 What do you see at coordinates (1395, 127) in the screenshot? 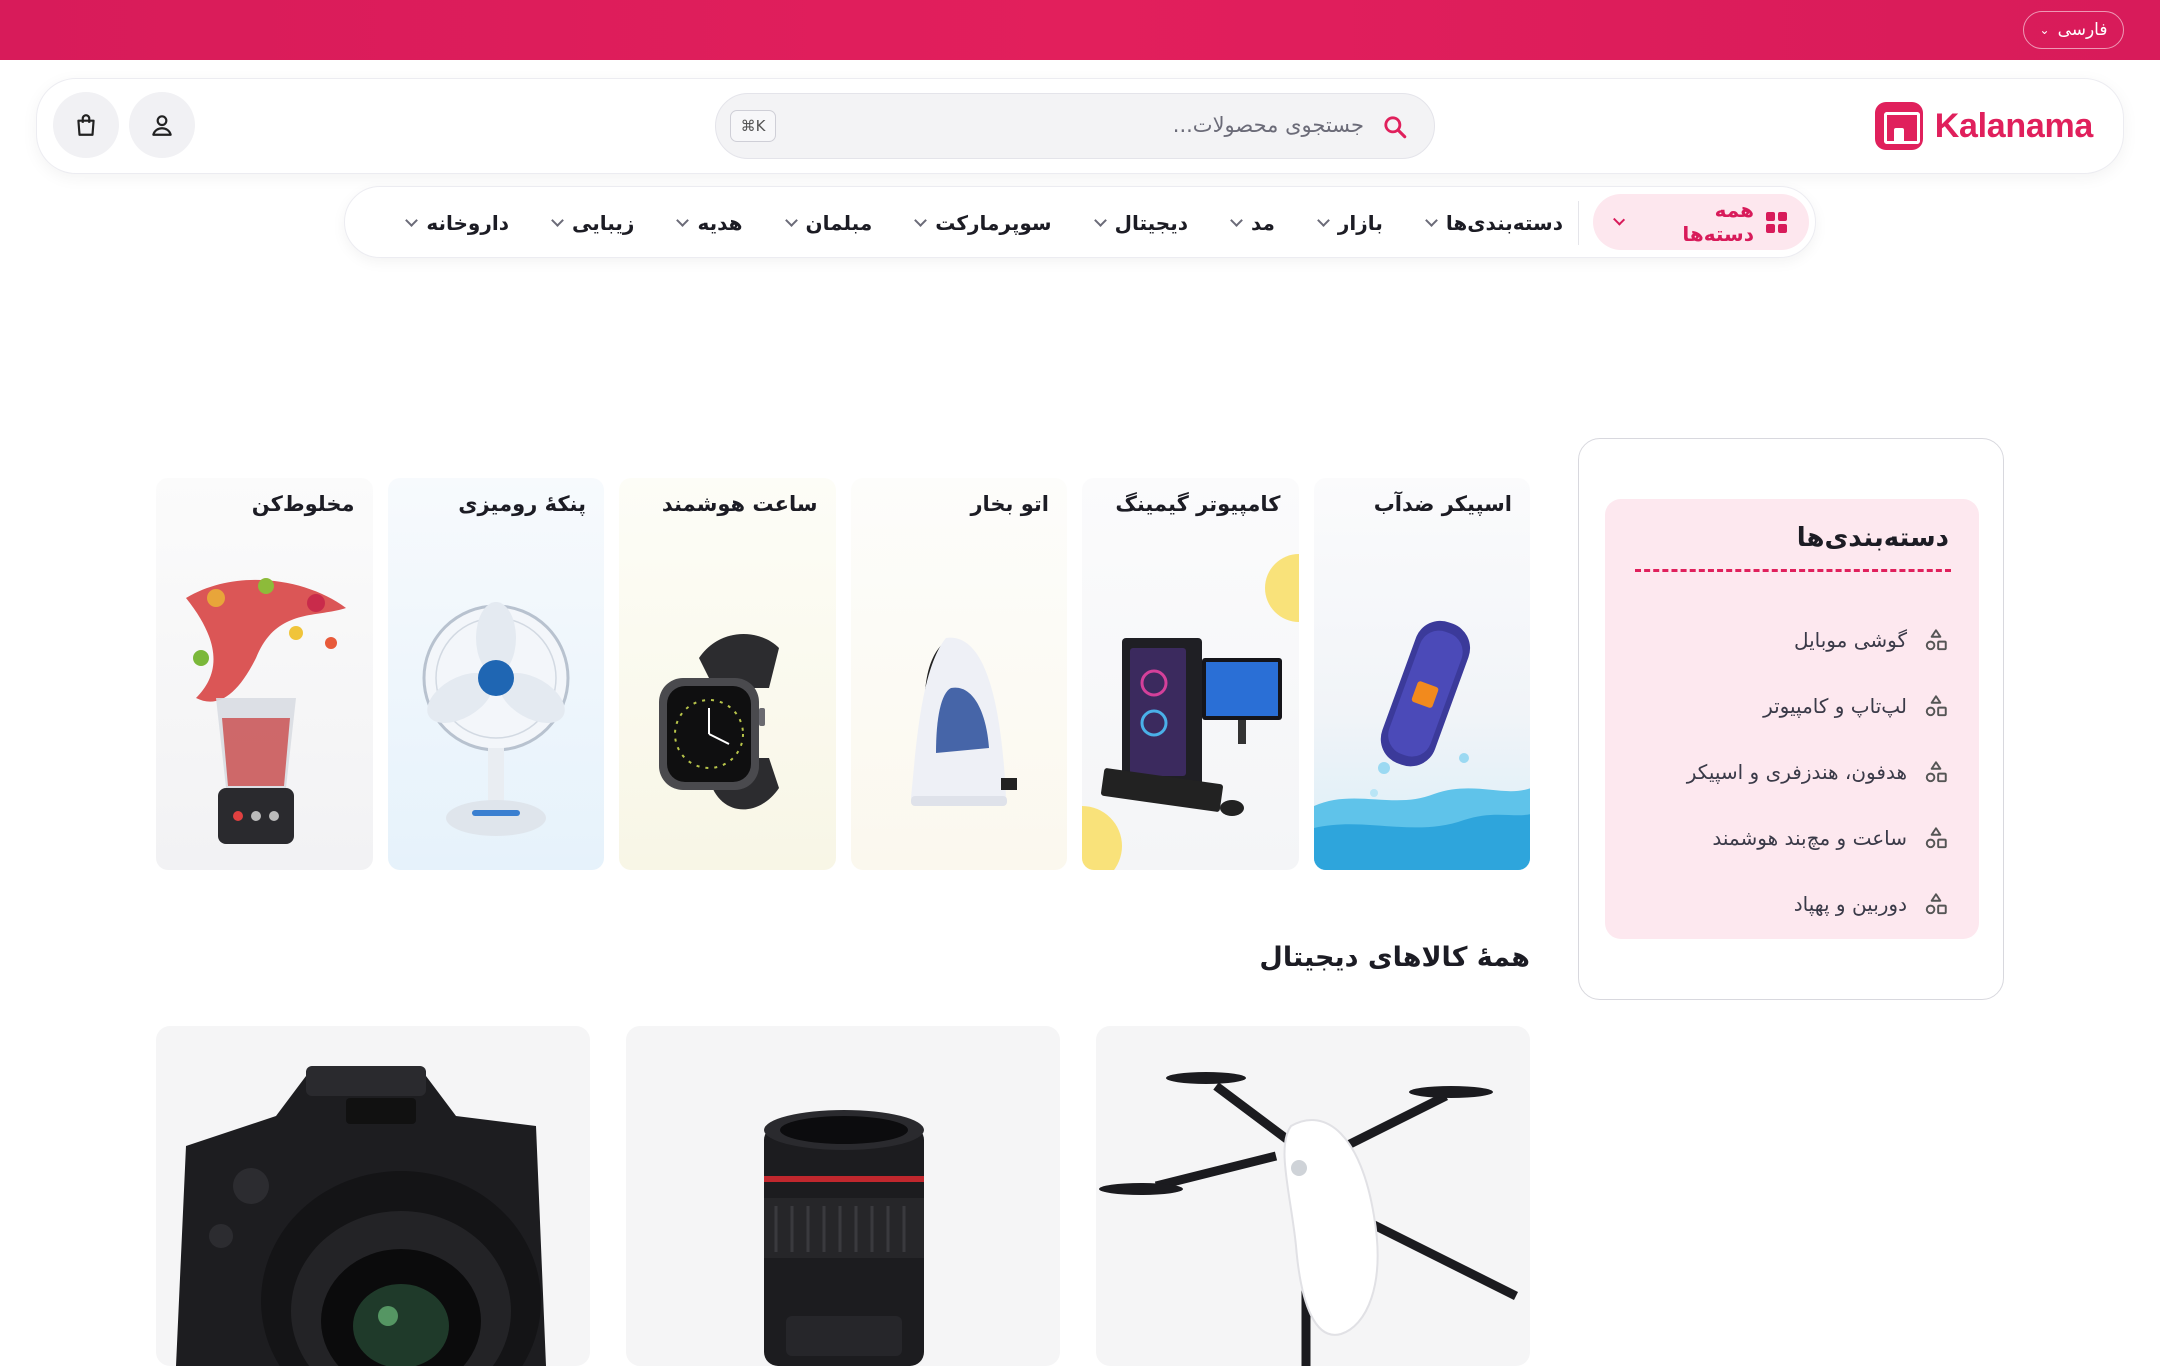
I see `search-icon` at bounding box center [1395, 127].